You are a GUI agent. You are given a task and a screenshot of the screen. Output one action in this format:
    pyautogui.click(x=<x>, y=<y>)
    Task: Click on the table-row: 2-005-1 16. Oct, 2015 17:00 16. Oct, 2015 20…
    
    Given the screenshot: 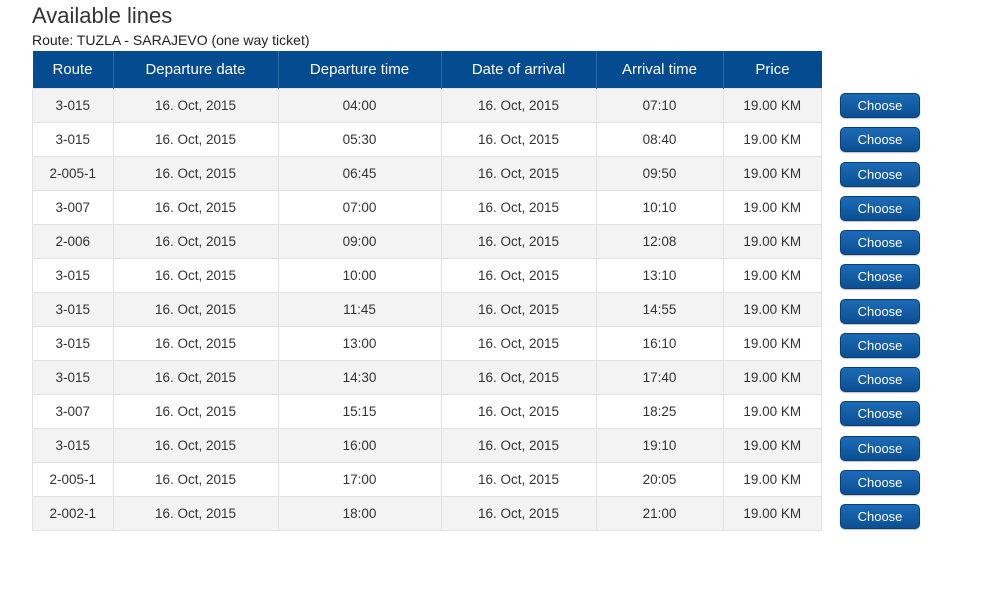 What is the action you would take?
    pyautogui.click(x=427, y=479)
    